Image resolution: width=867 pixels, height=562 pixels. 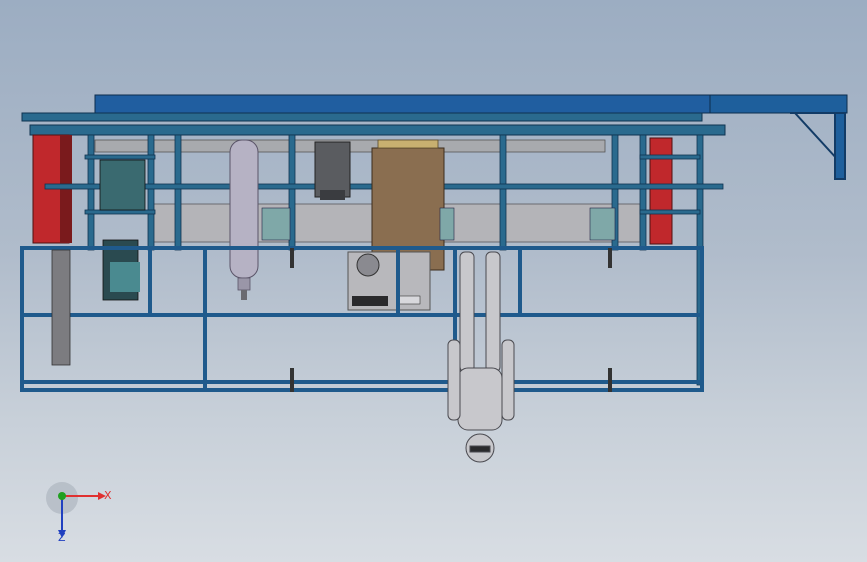 What do you see at coordinates (61, 307) in the screenshot?
I see `left-post` at bounding box center [61, 307].